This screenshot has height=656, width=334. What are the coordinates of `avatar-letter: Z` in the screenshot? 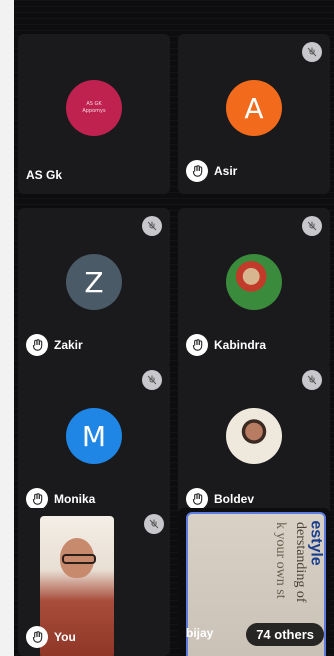 It's located at (94, 282).